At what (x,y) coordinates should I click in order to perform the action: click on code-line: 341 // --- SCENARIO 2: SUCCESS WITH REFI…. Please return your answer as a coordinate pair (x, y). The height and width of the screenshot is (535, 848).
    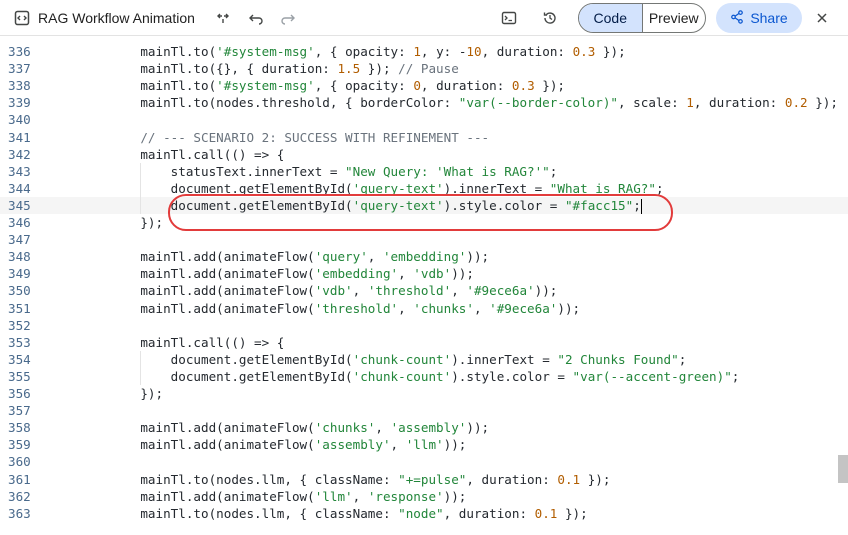
    Looking at the image, I should click on (424, 137).